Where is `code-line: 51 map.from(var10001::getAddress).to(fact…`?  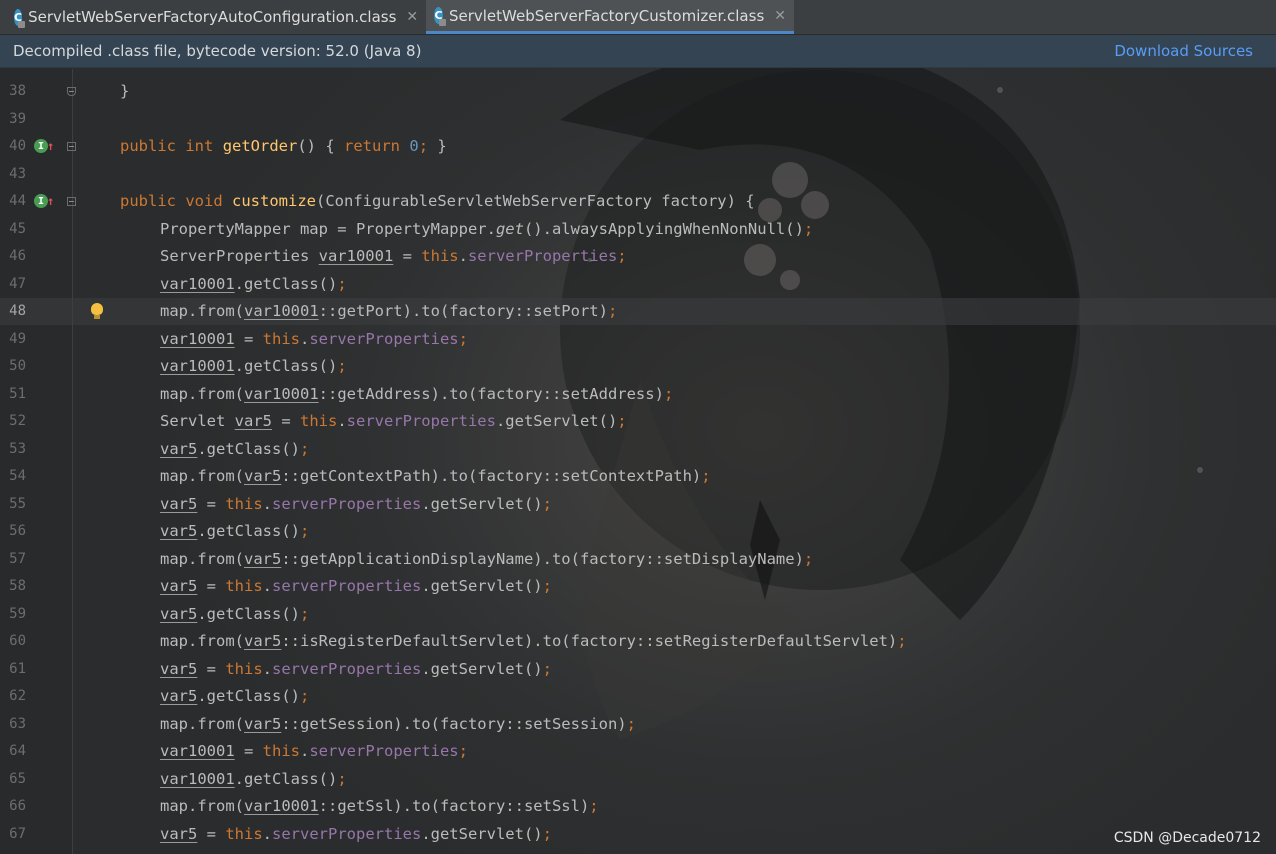
code-line: 51 map.from(var10001::getAddress).to(fact… is located at coordinates (638, 394).